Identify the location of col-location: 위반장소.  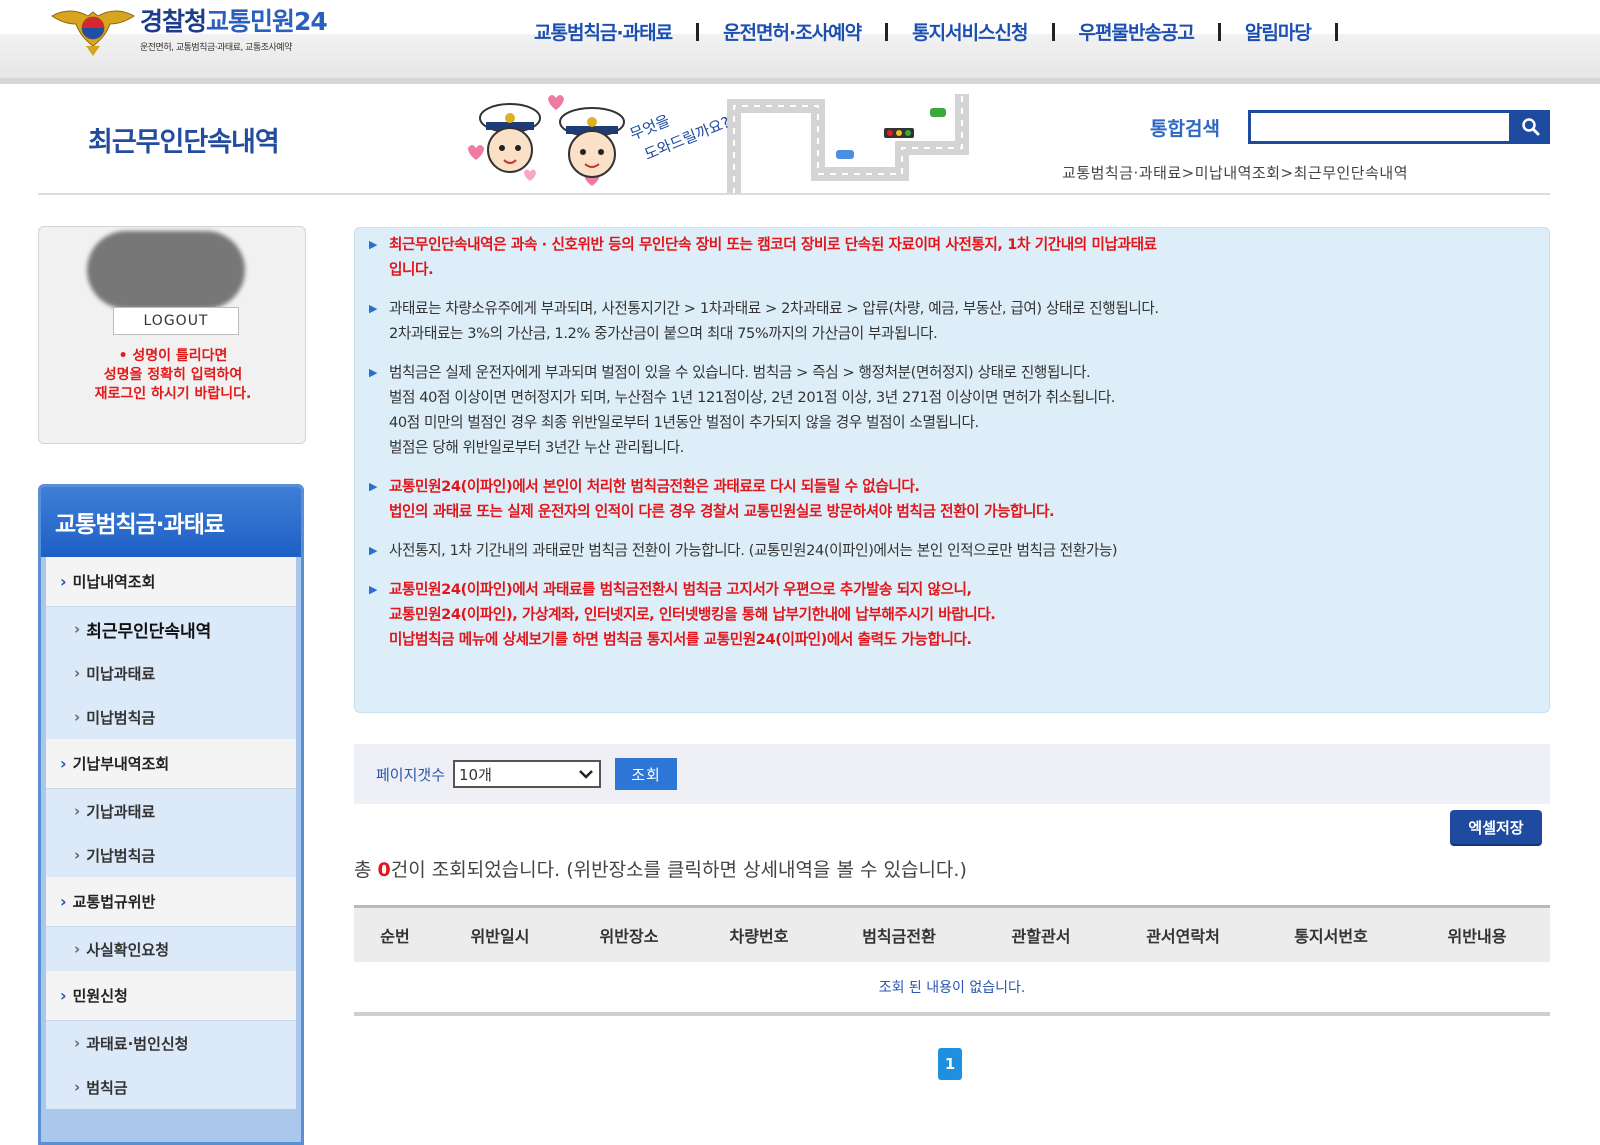
(629, 936).